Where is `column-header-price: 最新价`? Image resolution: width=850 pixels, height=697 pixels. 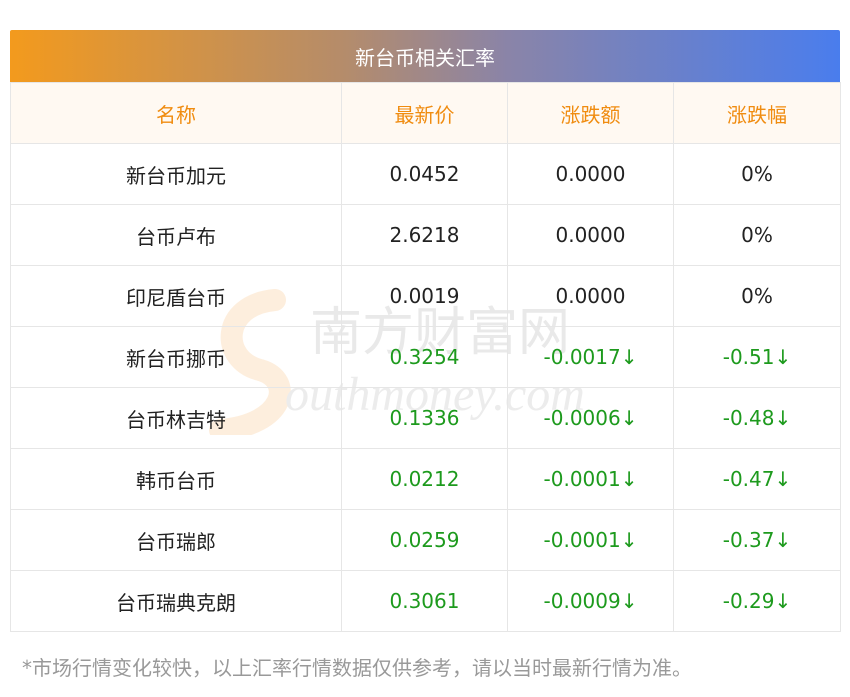 column-header-price: 最新价 is located at coordinates (424, 113).